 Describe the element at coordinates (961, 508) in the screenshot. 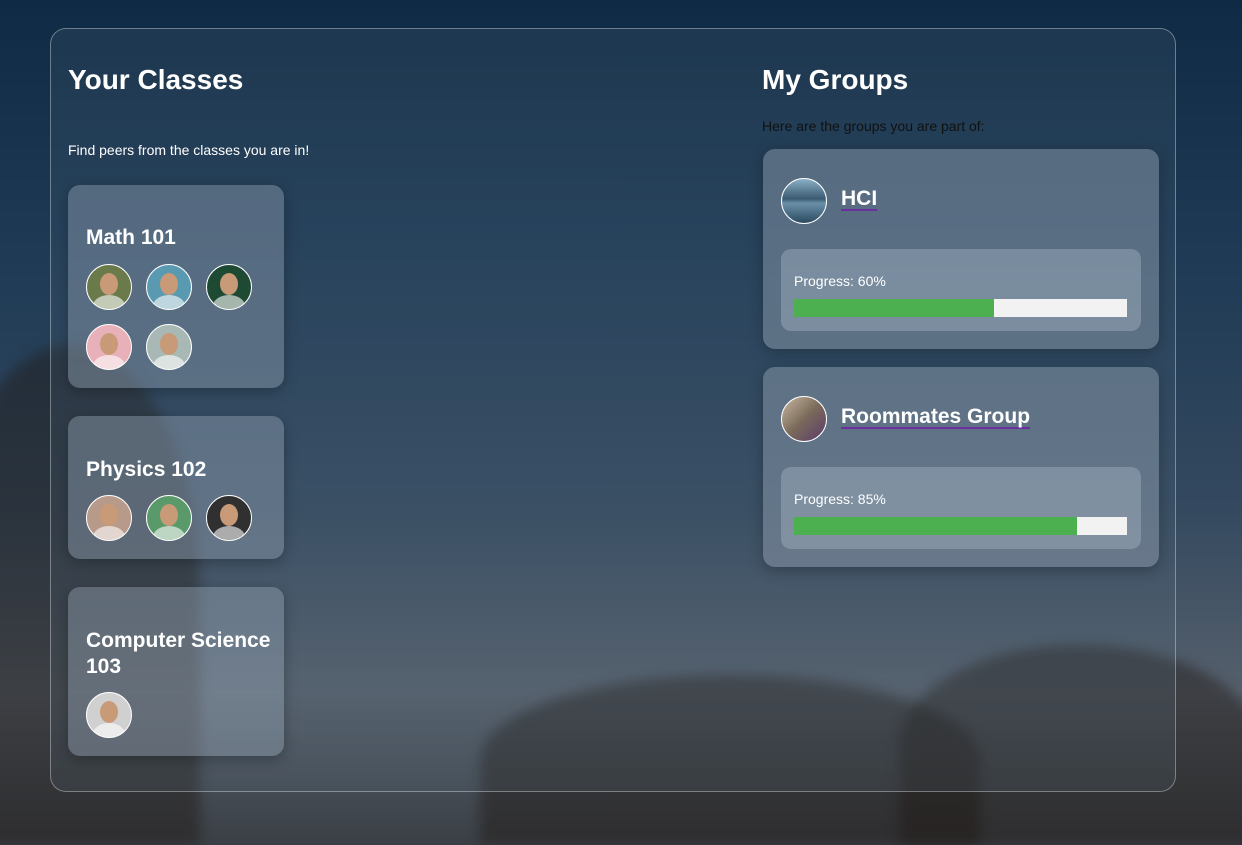

I see `progress-box: Progress: 85%` at that location.